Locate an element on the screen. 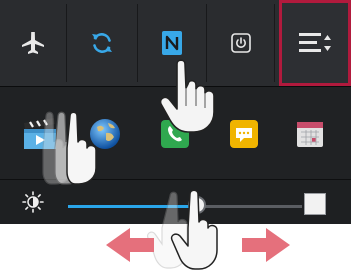 Image resolution: width=351 pixels, height=273 pixels. phone-icon is located at coordinates (175, 134).